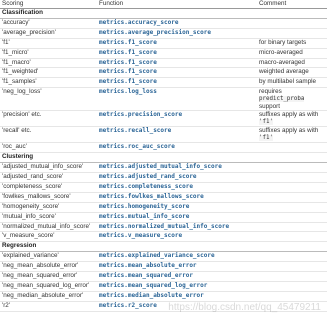 This screenshot has height=320, width=327. Describe the element at coordinates (153, 22) in the screenshot. I see `function-name: accuracy_score` at that location.